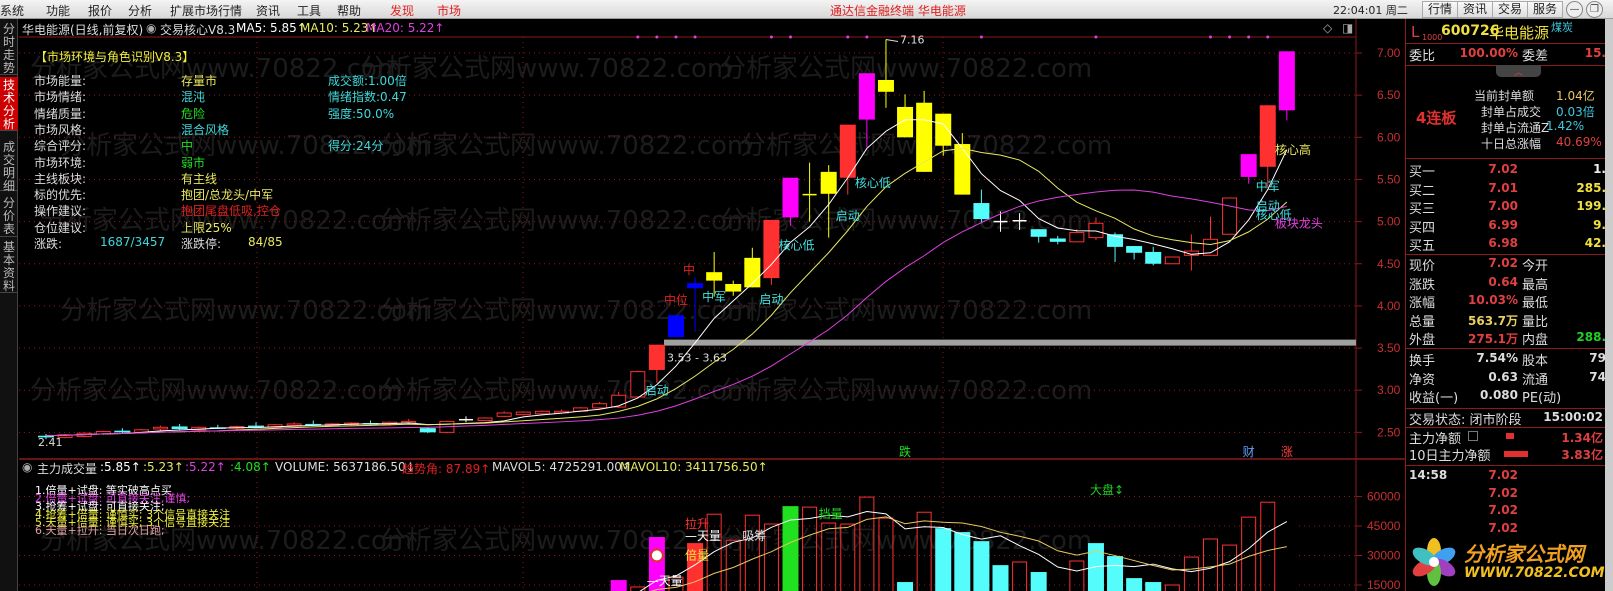 Image resolution: width=1613 pixels, height=591 pixels. Describe the element at coordinates (193, 97) in the screenshot. I see `panel-row-value: 混沌` at that location.